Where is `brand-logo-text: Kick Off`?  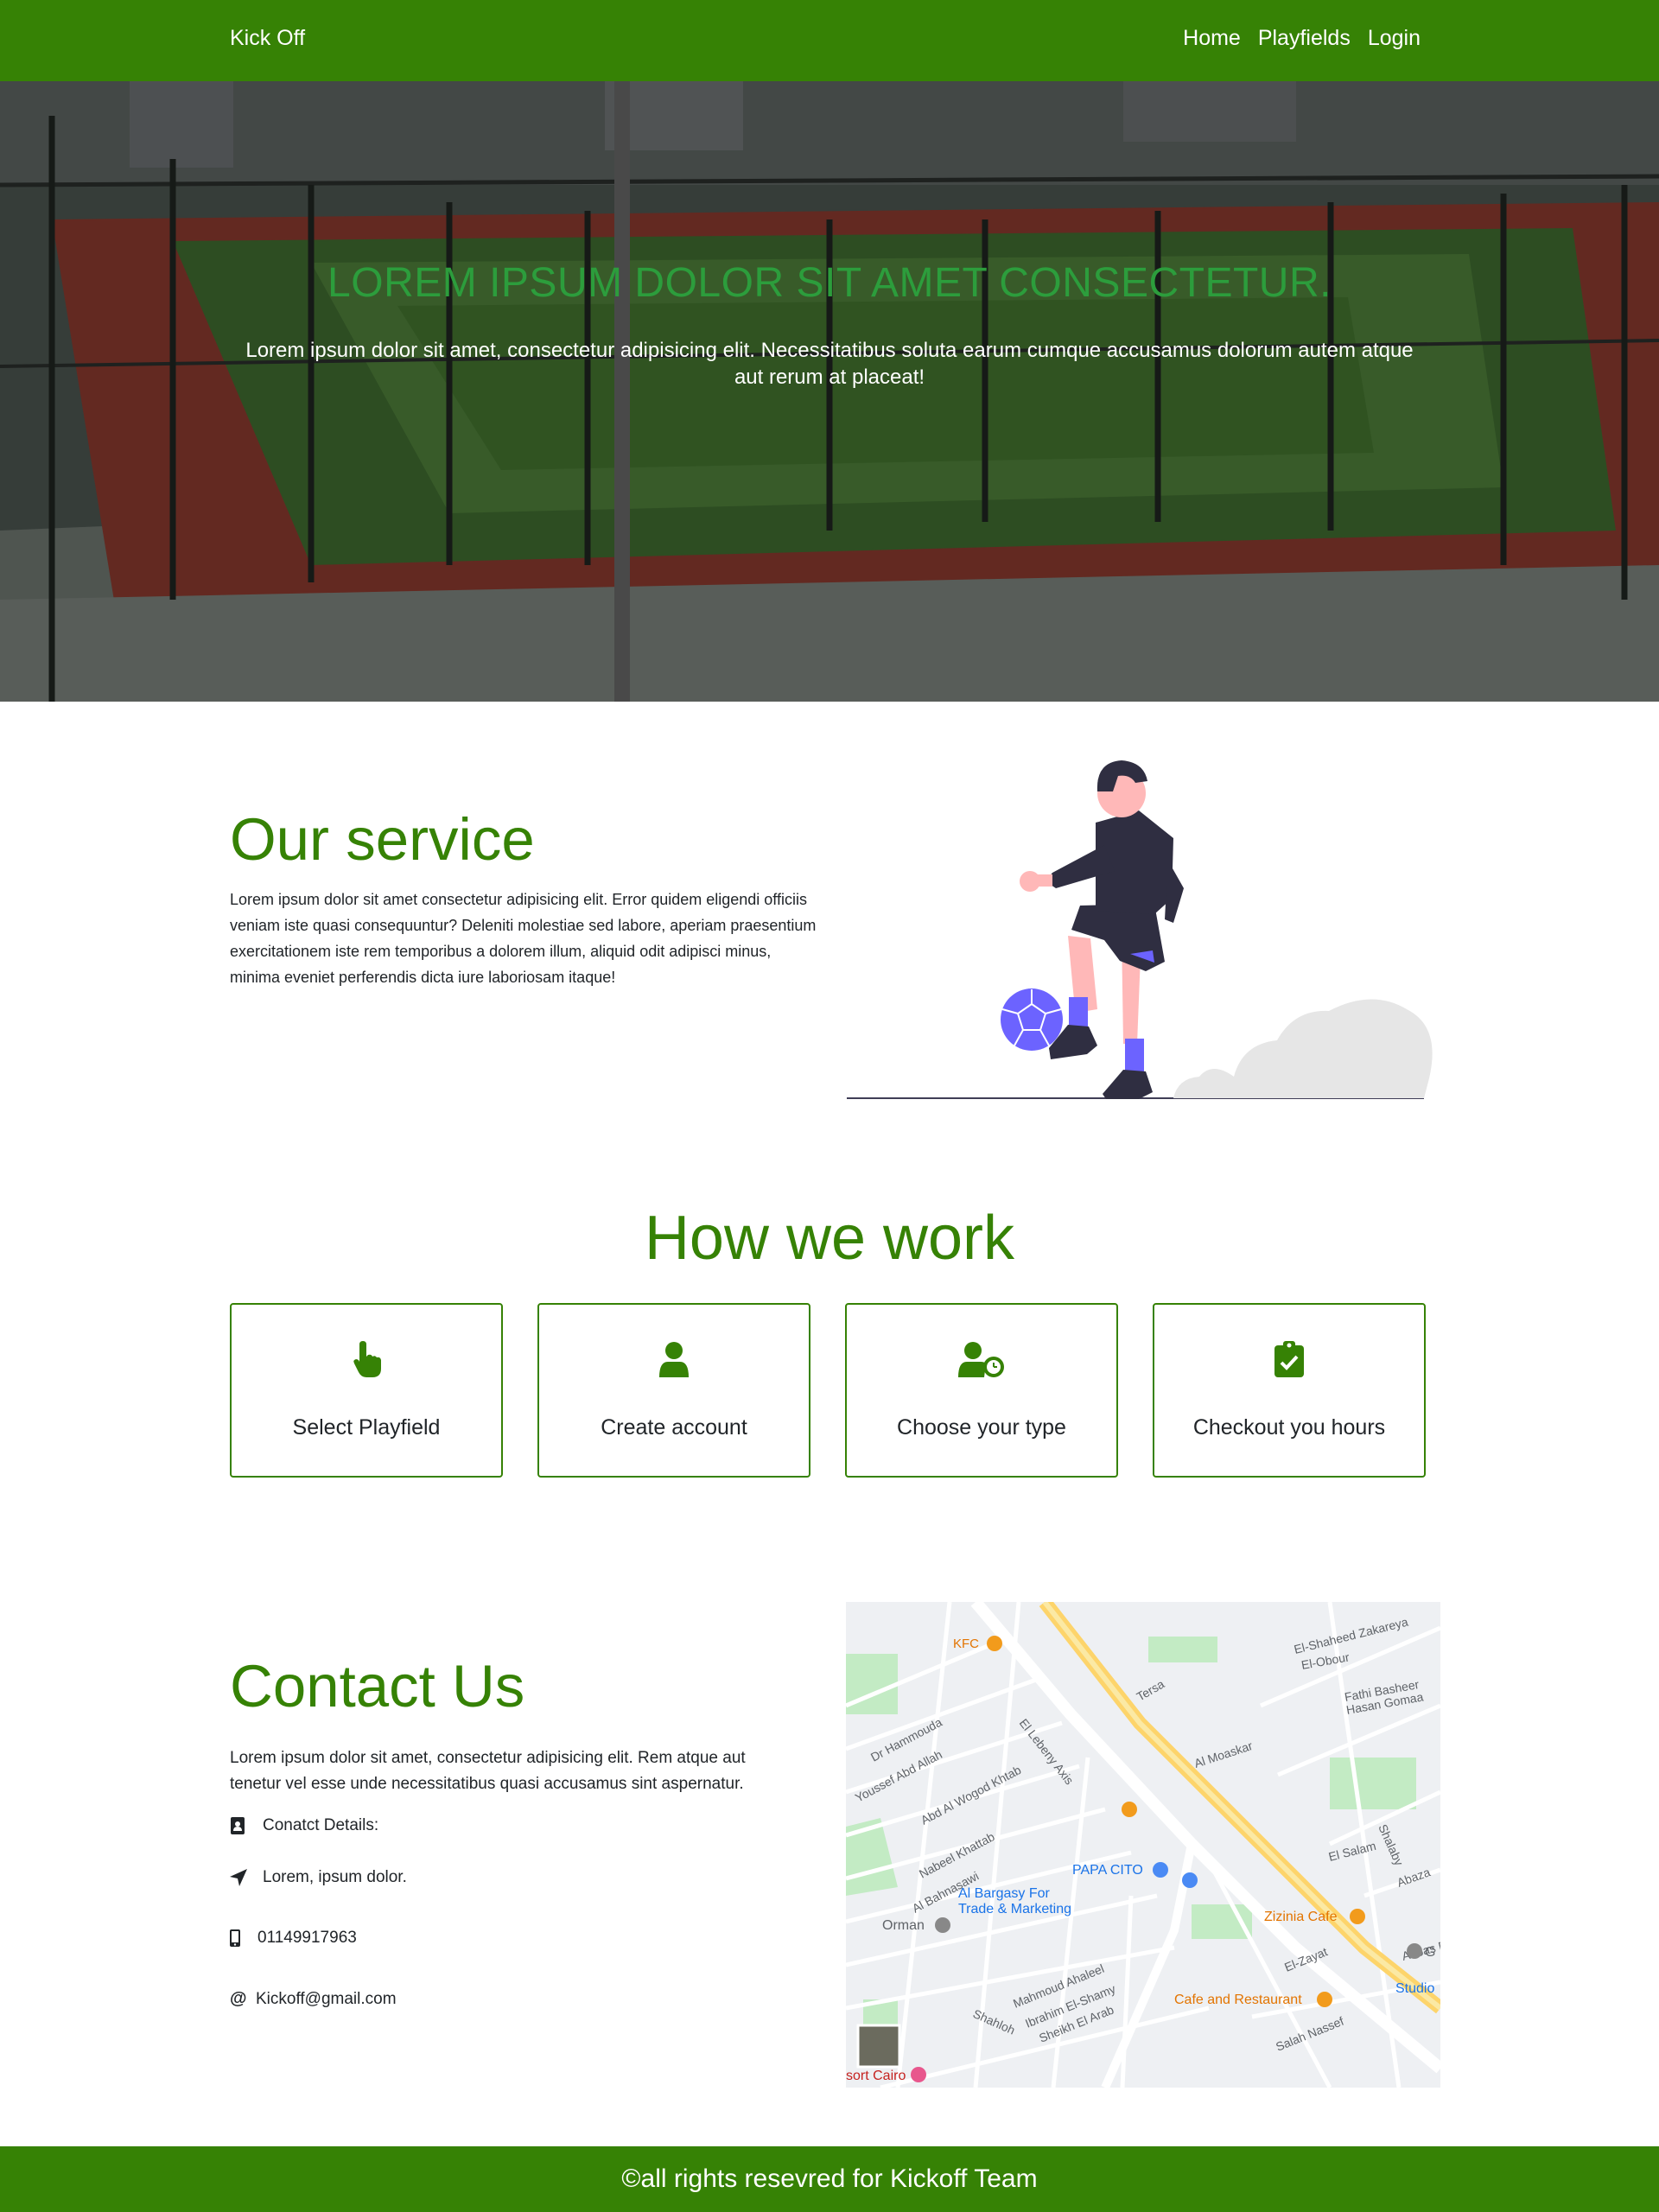
brand-logo-text: Kick Off is located at coordinates (267, 38).